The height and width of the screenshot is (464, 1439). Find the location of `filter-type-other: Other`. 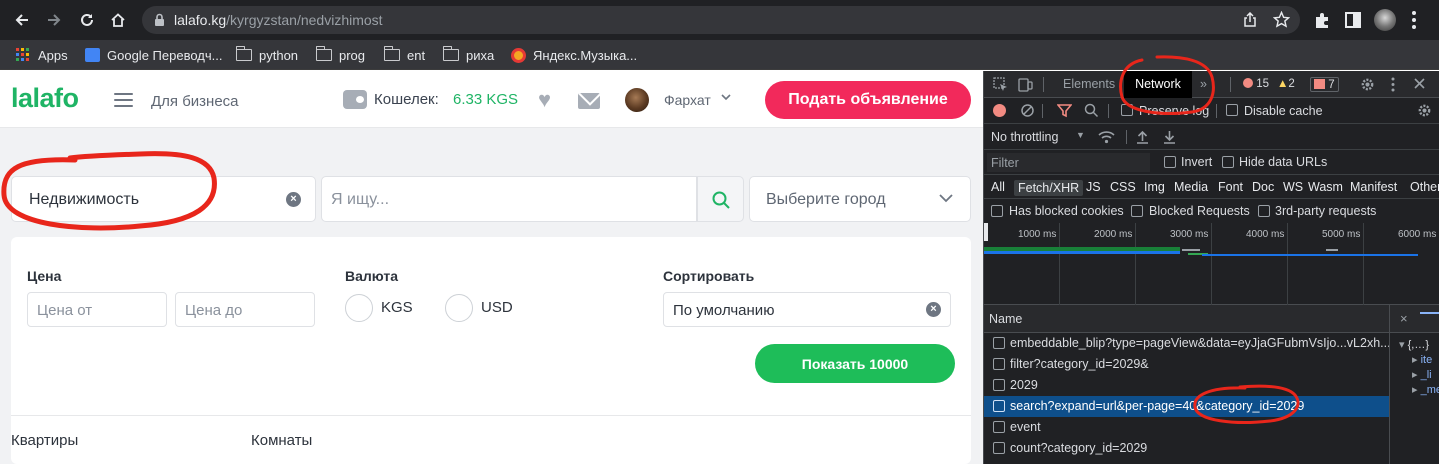

filter-type-other: Other is located at coordinates (1424, 187).